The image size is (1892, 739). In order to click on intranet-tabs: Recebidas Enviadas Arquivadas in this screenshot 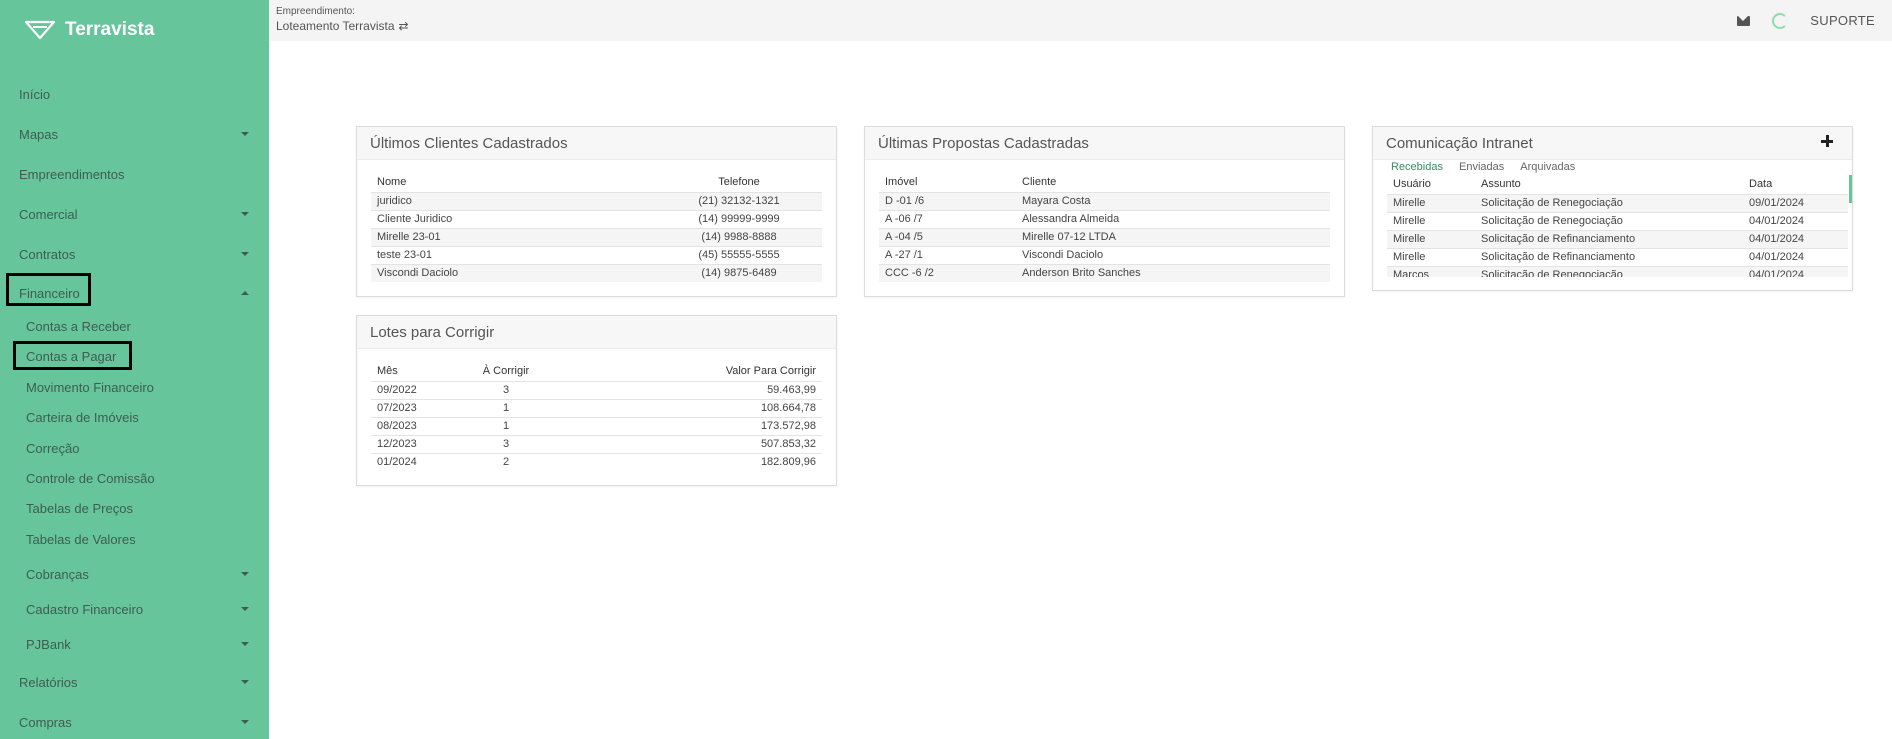, I will do `click(1483, 167)`.